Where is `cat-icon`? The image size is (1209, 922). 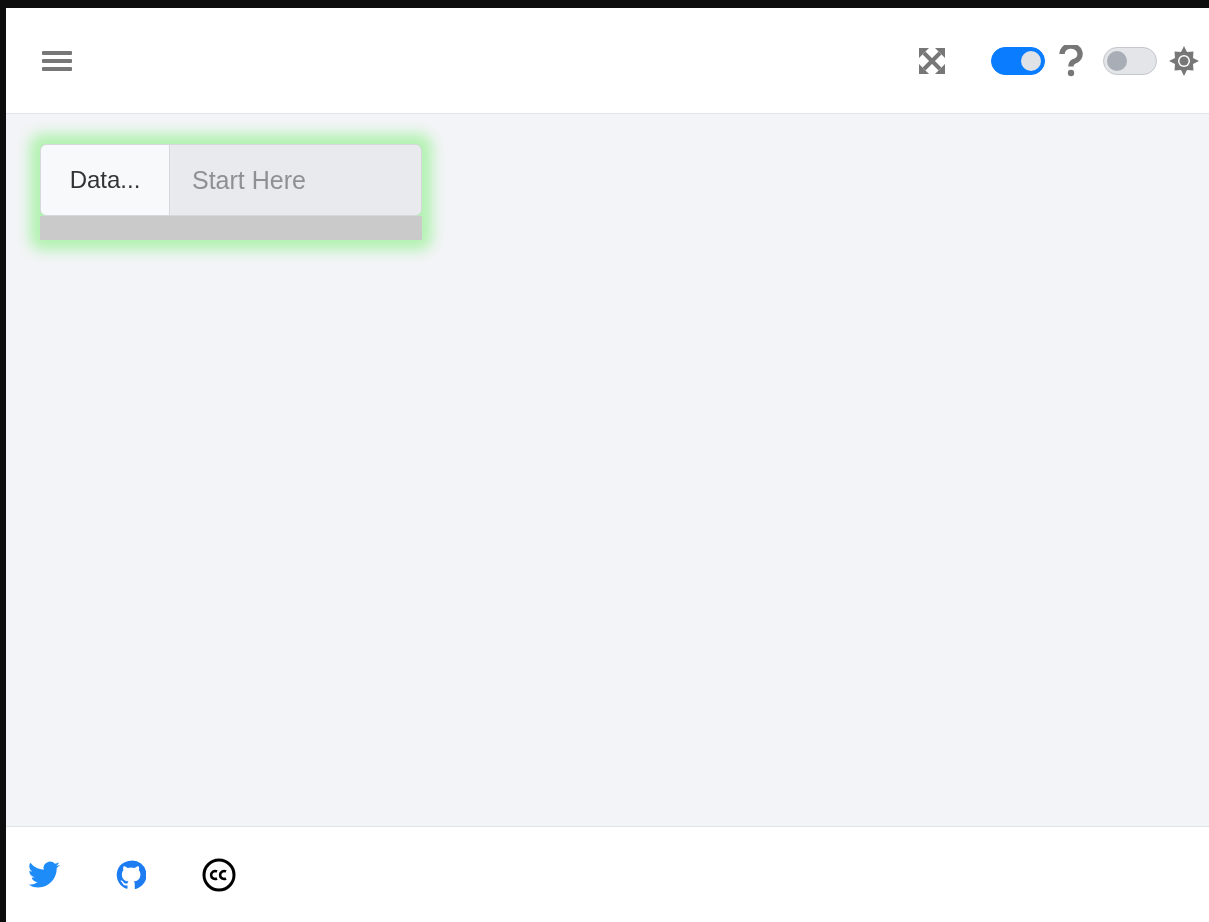
cat-icon is located at coordinates (131, 874).